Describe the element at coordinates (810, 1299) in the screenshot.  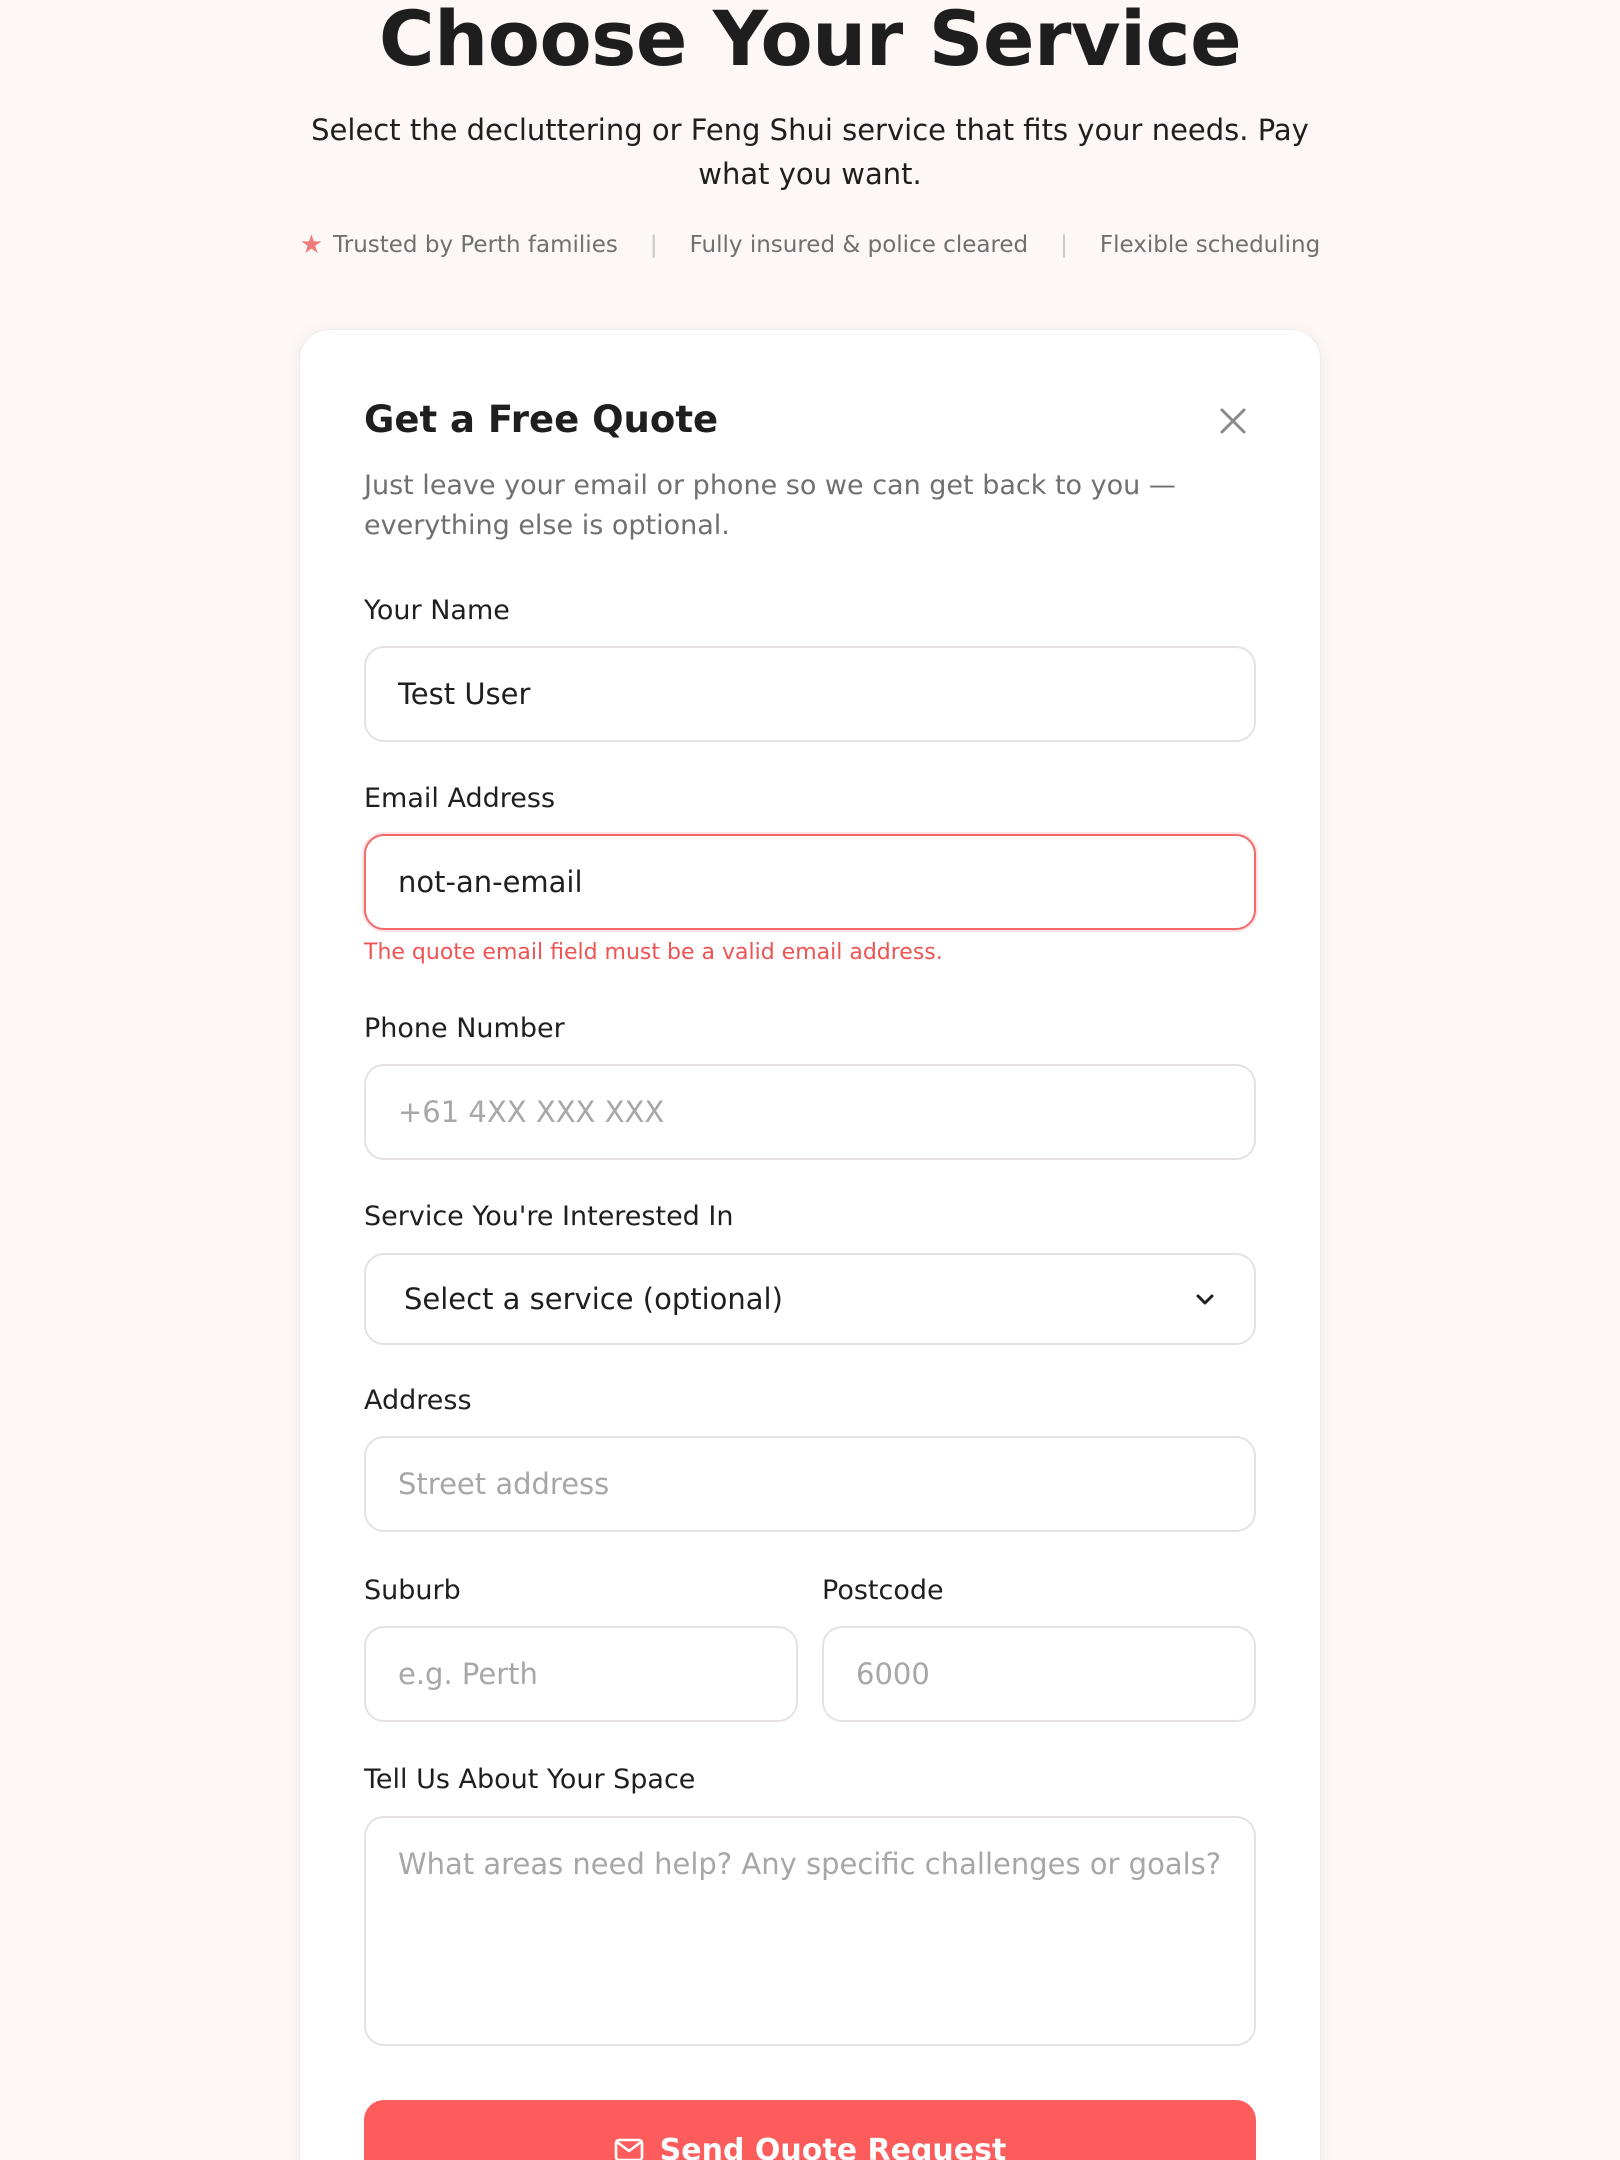
I see `service-select: Select a service (optional)` at that location.